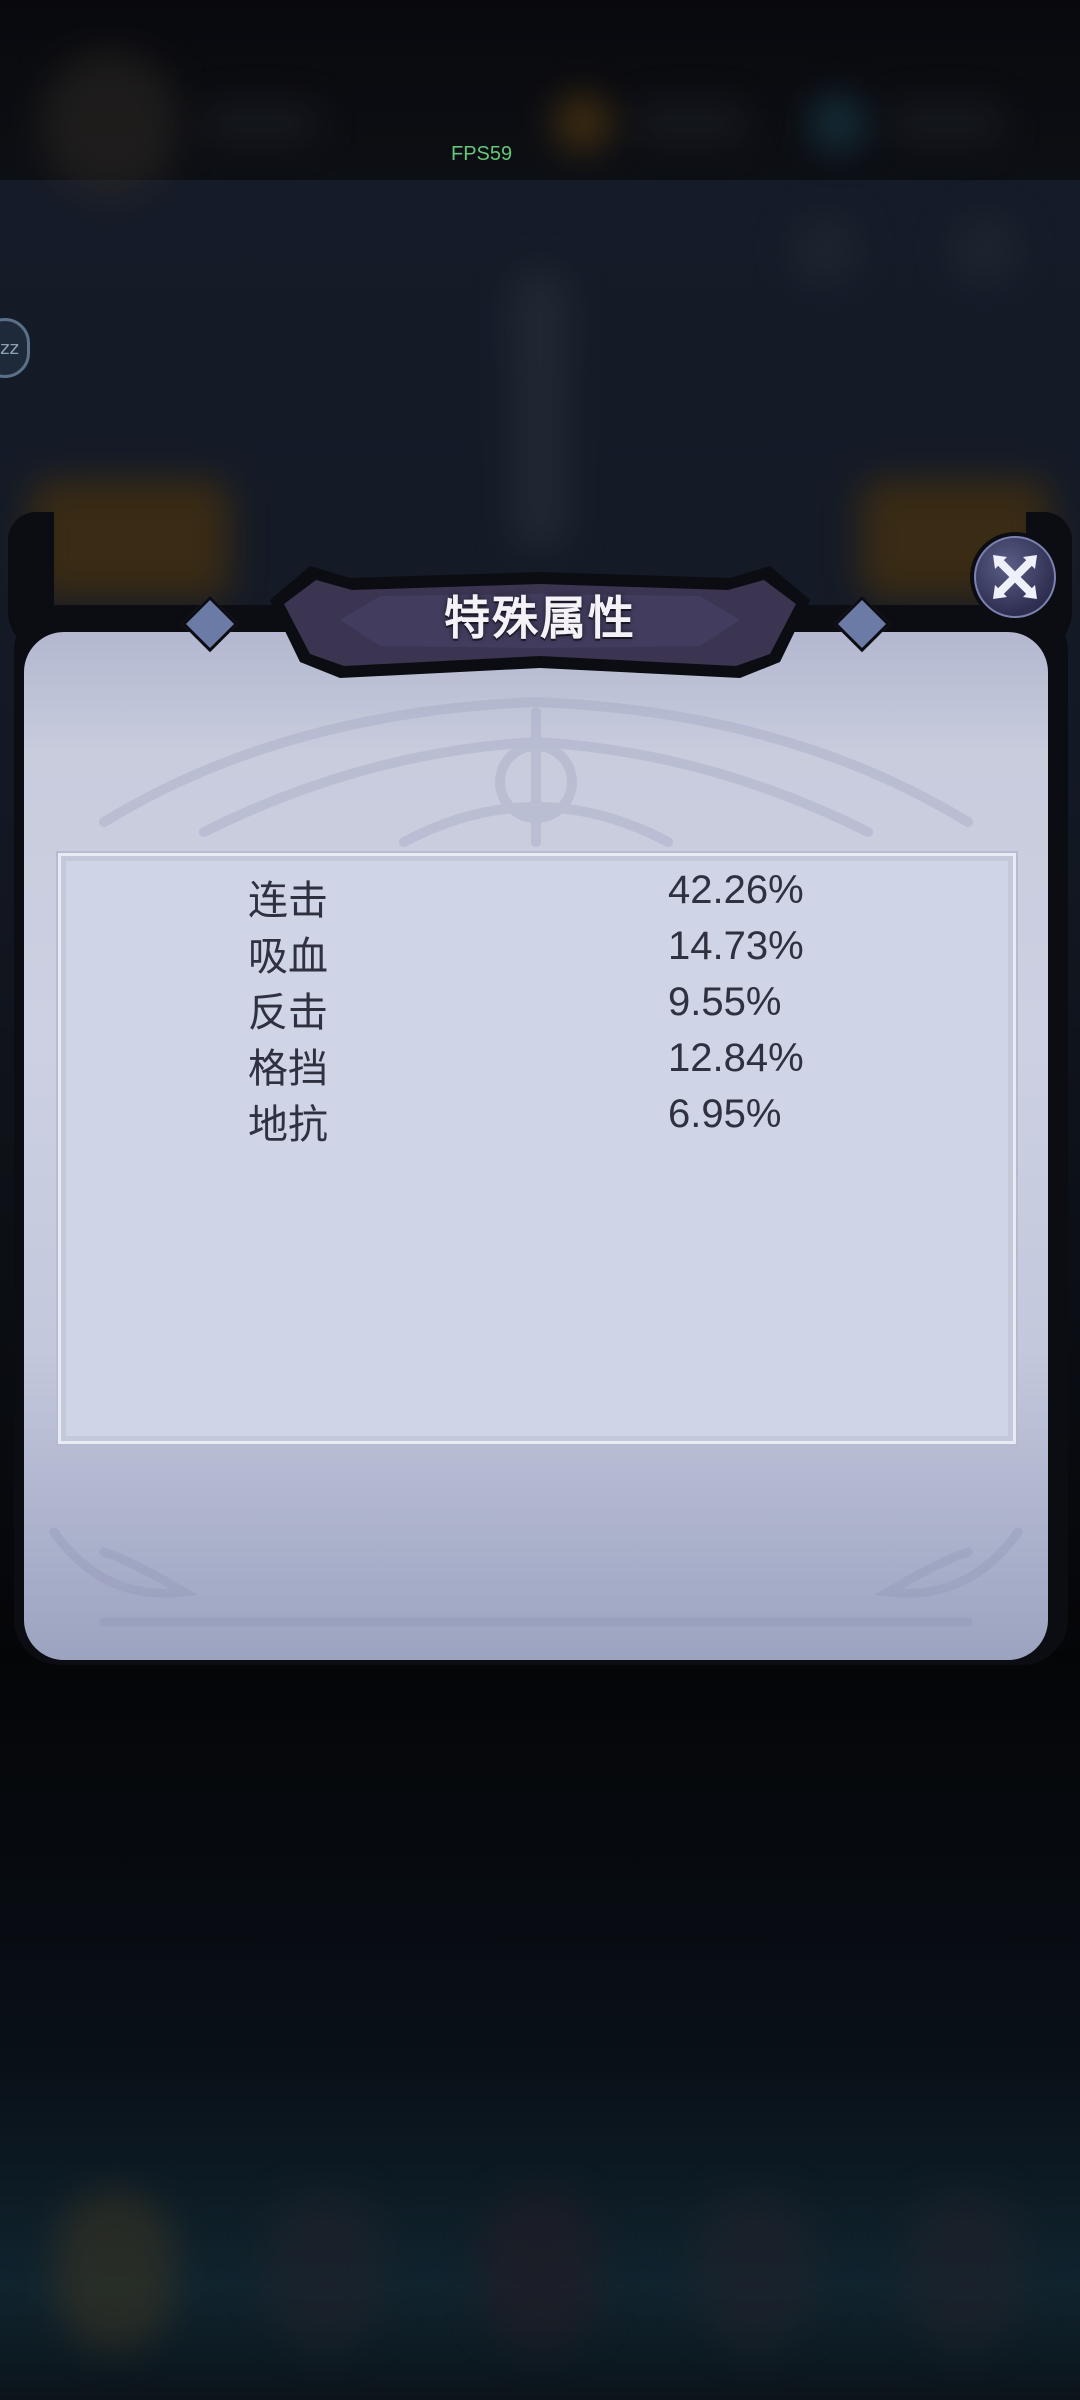 The height and width of the screenshot is (2400, 1080). Describe the element at coordinates (725, 1114) in the screenshot. I see `stat-value: 6.95%` at that location.